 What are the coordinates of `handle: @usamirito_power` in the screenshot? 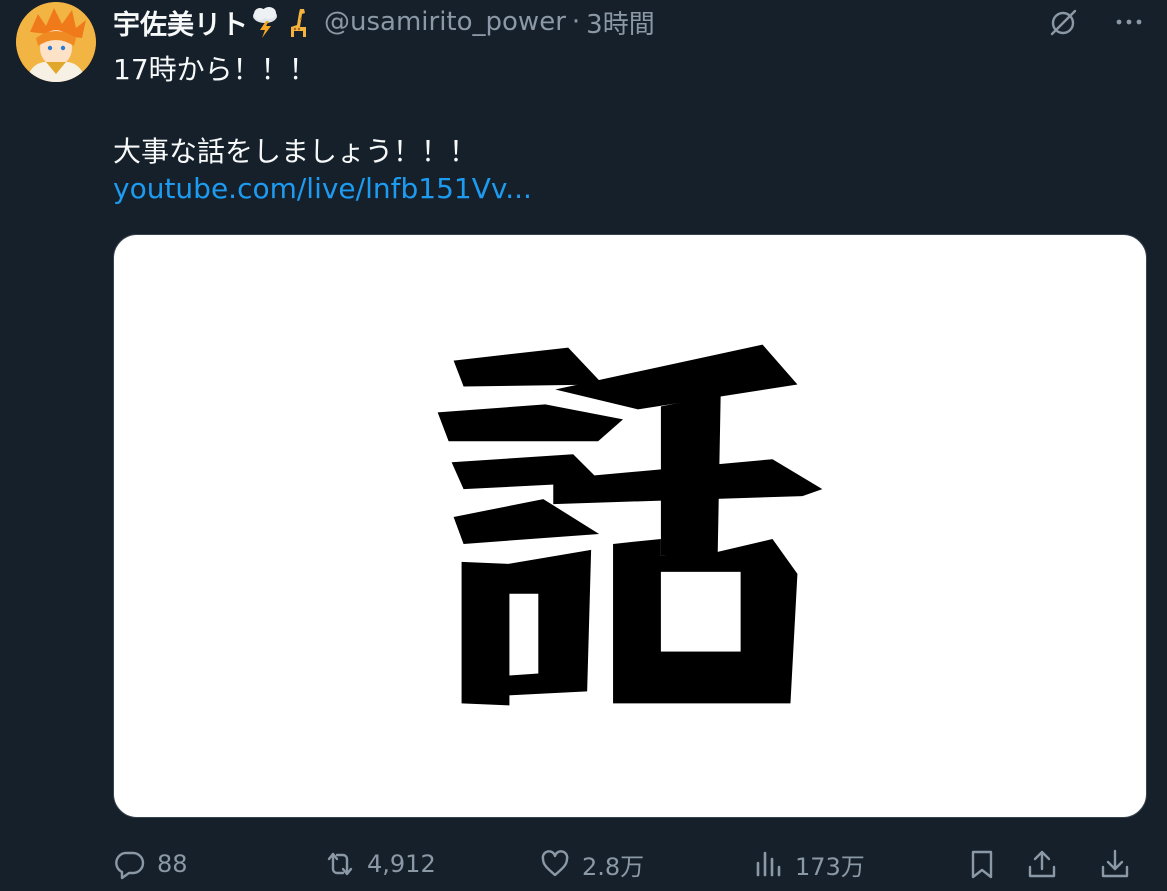 It's located at (445, 22).